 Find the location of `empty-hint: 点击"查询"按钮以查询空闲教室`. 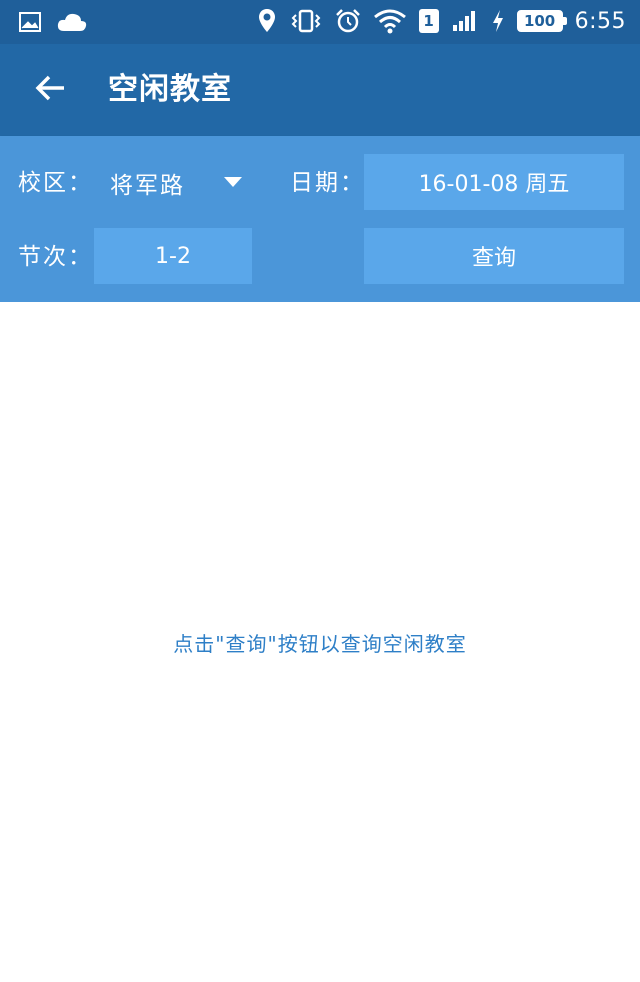

empty-hint: 点击"查询"按钮以查询空闲教室 is located at coordinates (320, 644).